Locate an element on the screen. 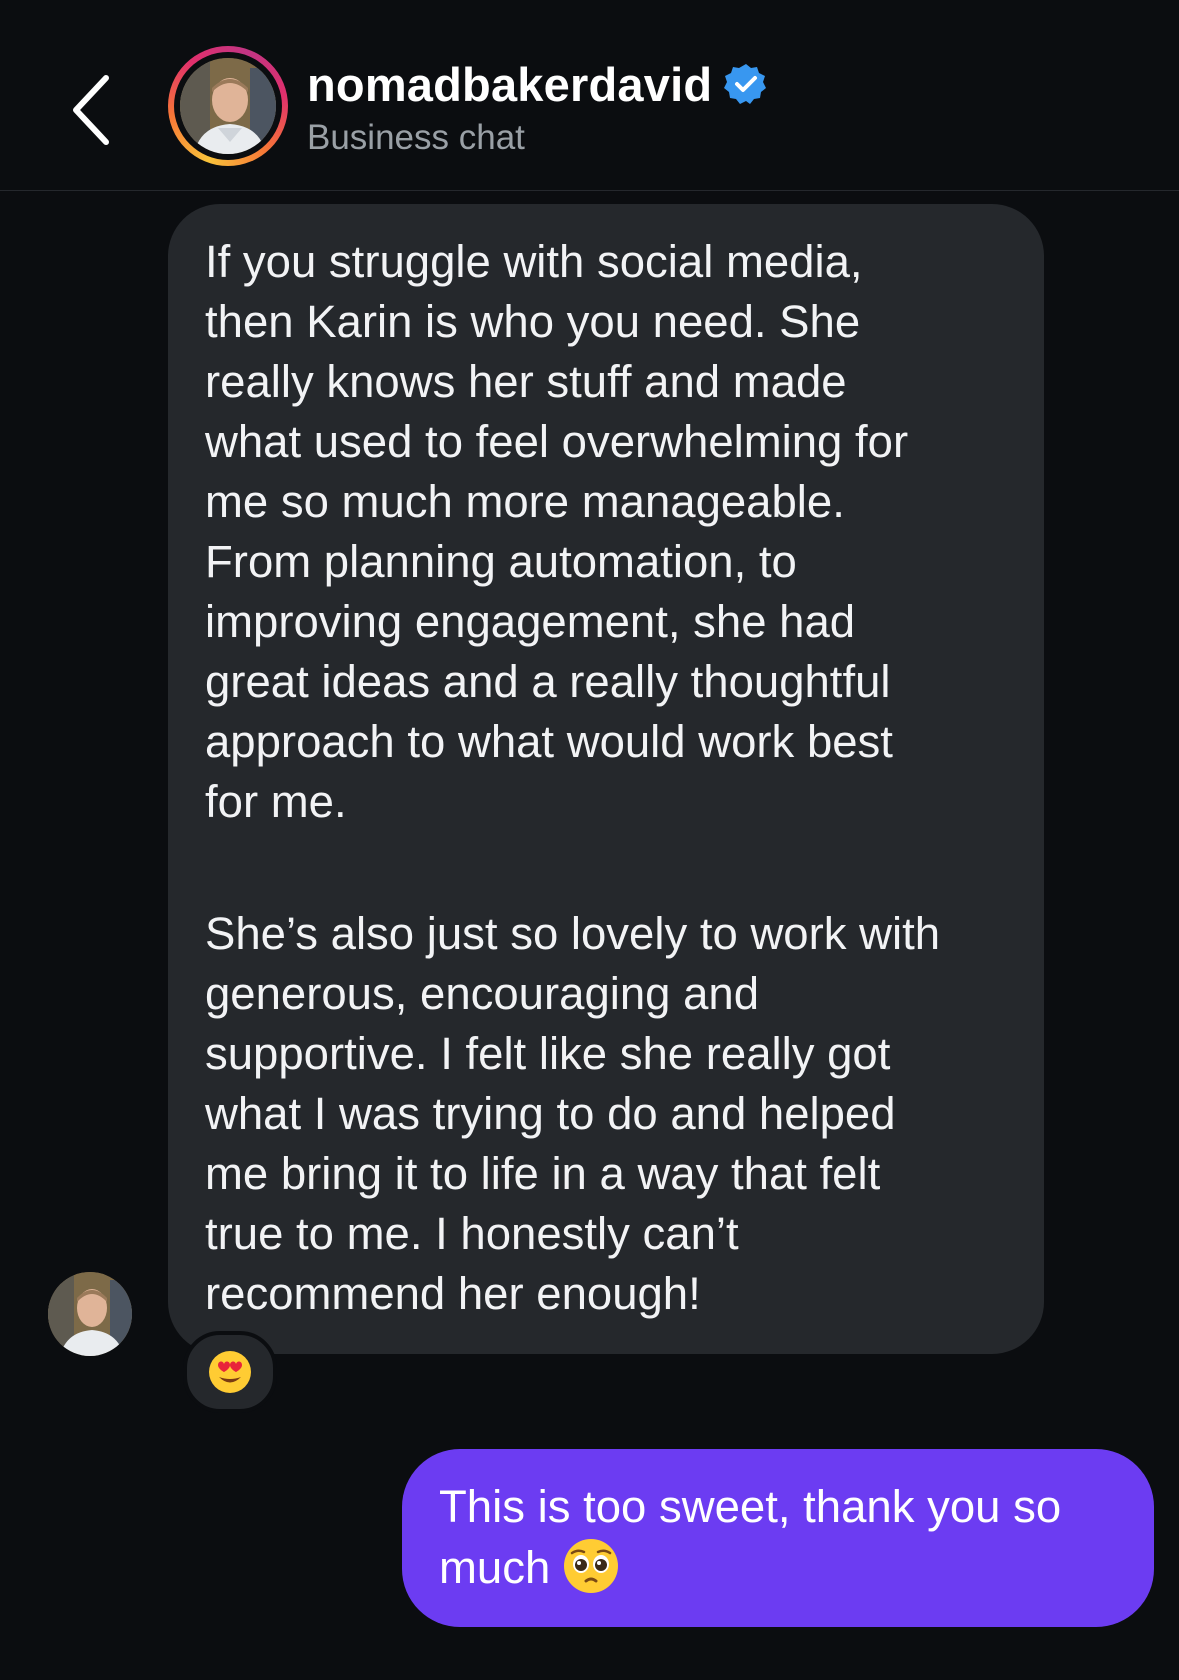 Image resolution: width=1179 pixels, height=1680 pixels. back-button is located at coordinates (92, 110).